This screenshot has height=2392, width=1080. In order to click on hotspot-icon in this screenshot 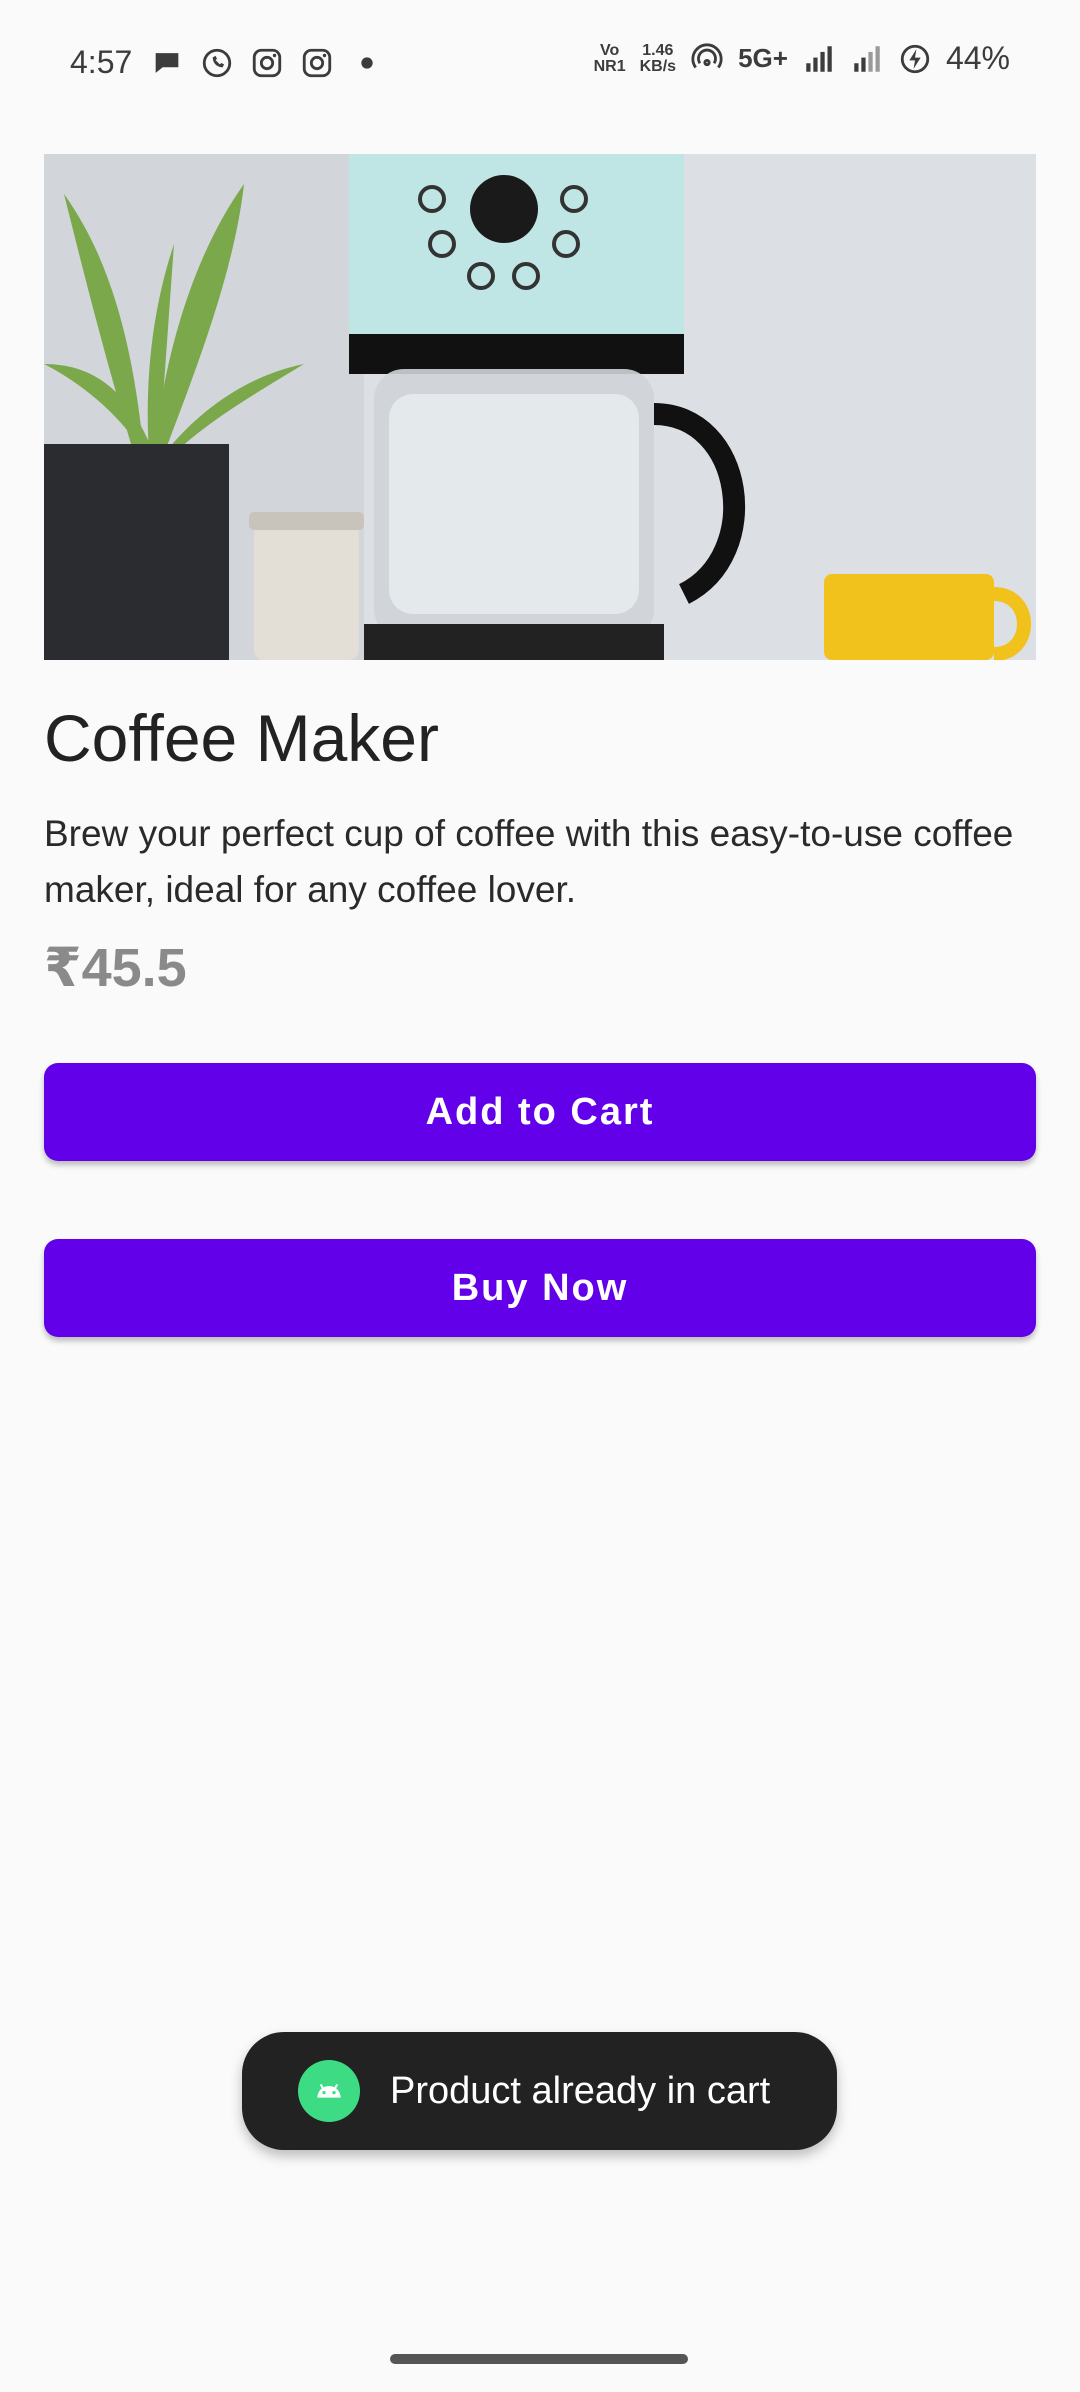, I will do `click(707, 55)`.